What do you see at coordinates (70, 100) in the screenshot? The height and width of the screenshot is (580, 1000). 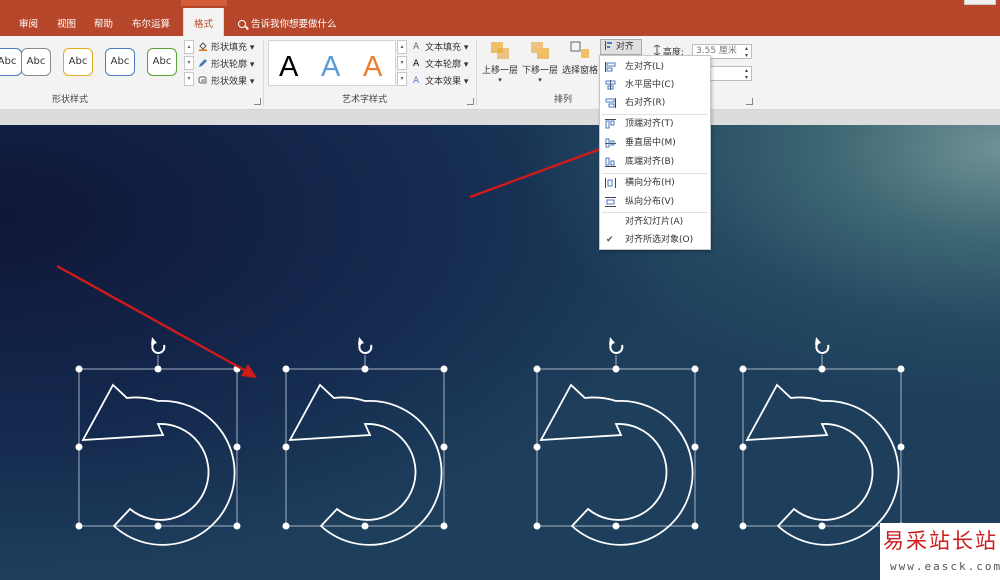 I see `group-label-shape-styles: 形状样式` at bounding box center [70, 100].